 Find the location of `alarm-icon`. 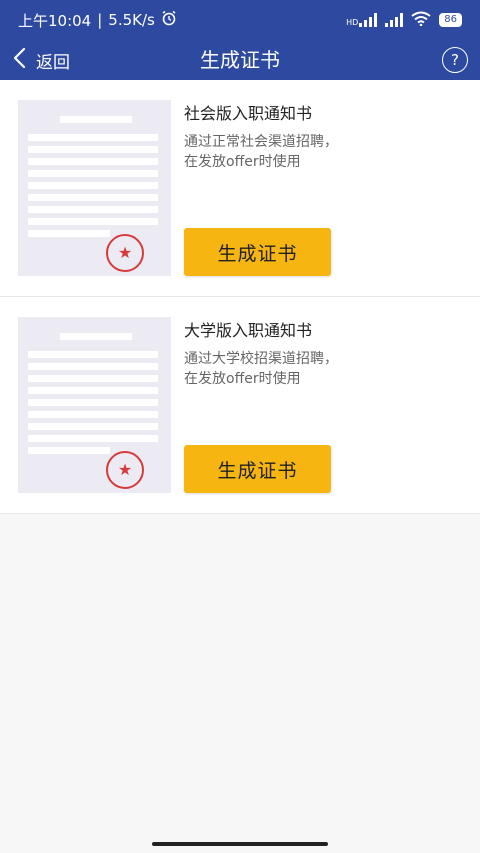

alarm-icon is located at coordinates (169, 20).